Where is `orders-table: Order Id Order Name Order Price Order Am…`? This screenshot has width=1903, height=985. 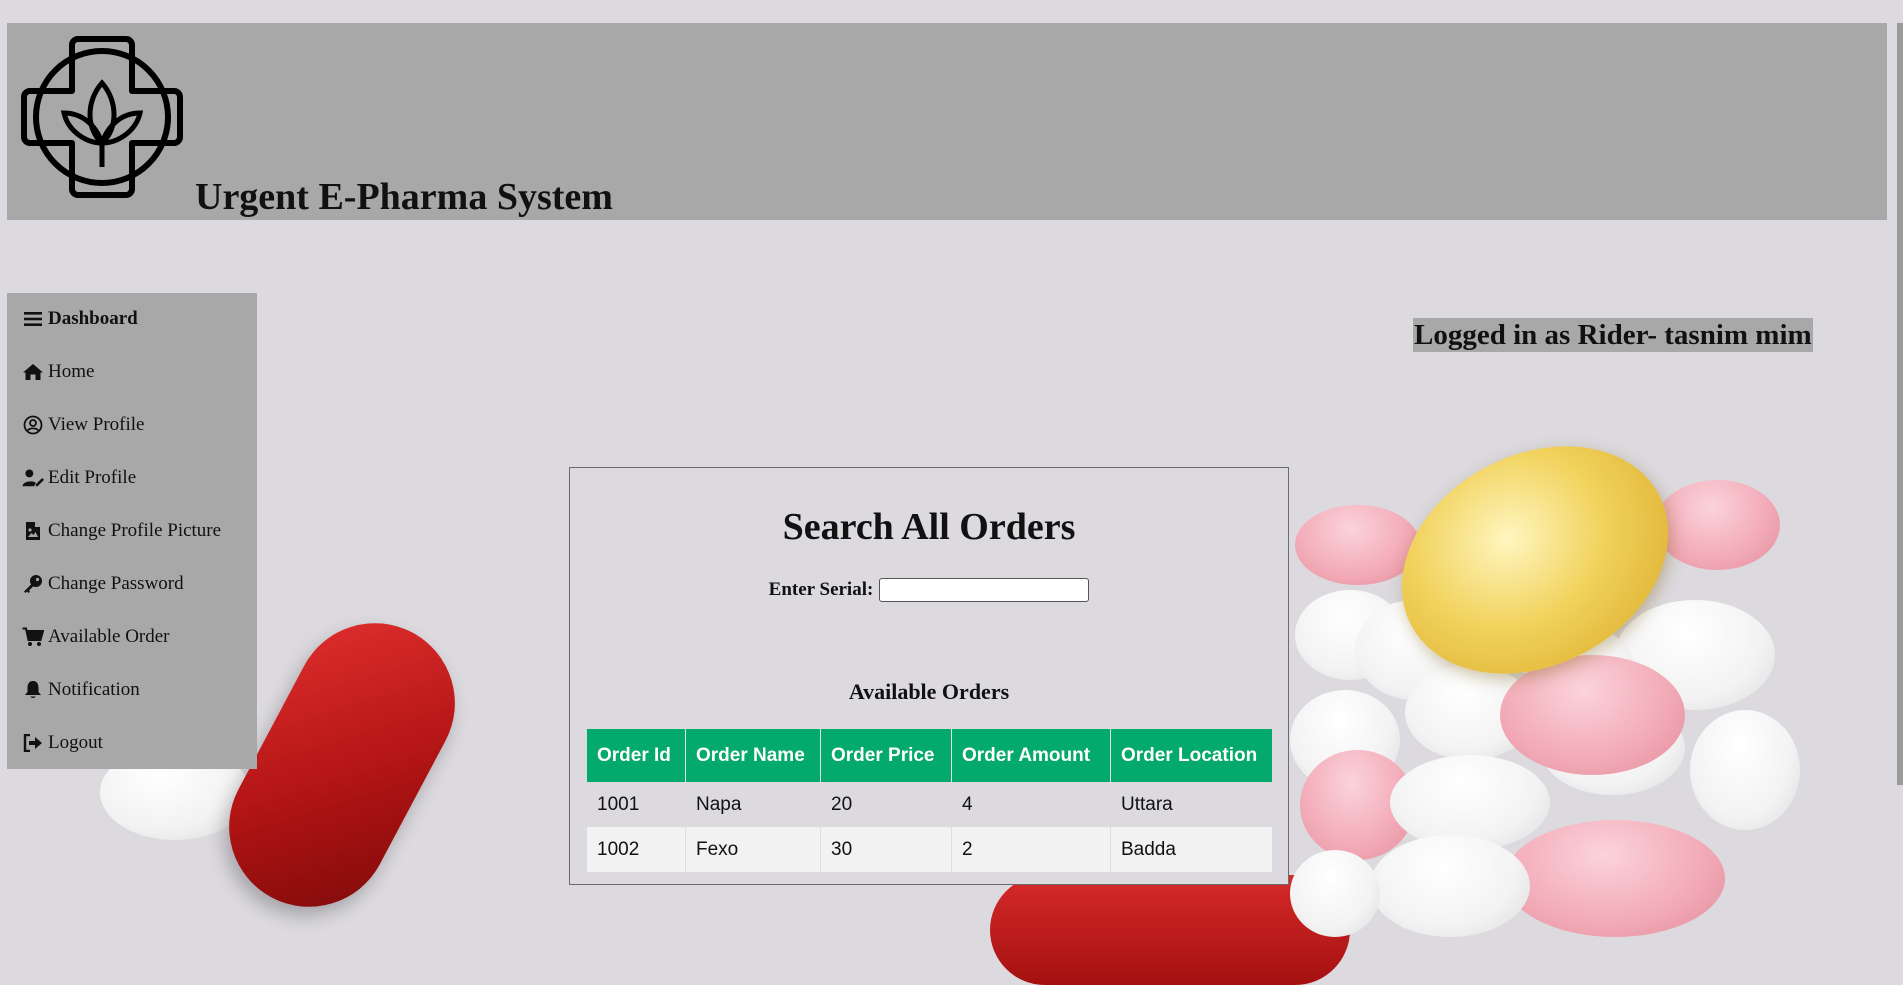
orders-table: Order Id Order Name Order Price Order Am… is located at coordinates (929, 800).